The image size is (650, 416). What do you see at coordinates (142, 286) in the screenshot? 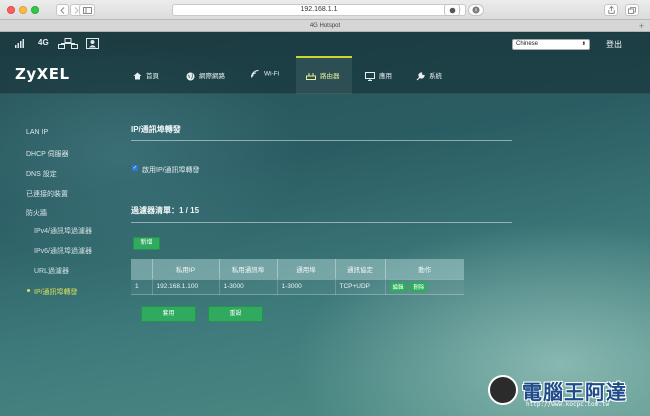
I see `cell-index: 1` at bounding box center [142, 286].